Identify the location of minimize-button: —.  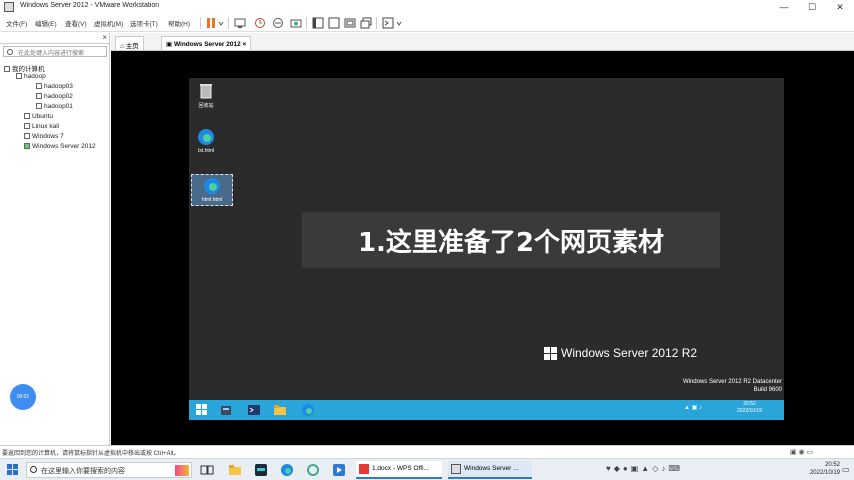
(784, 7).